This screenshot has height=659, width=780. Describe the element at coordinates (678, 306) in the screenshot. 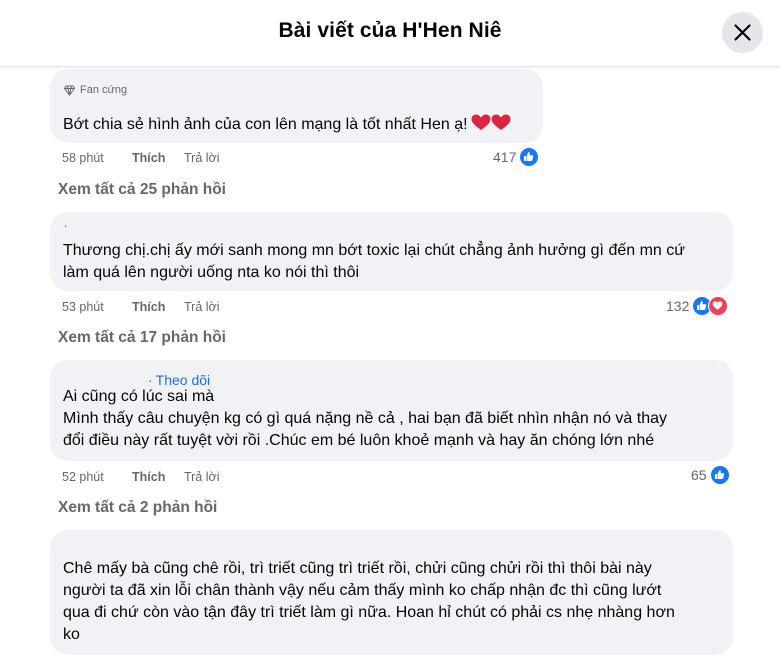

I see `reaction-count: 132` at that location.